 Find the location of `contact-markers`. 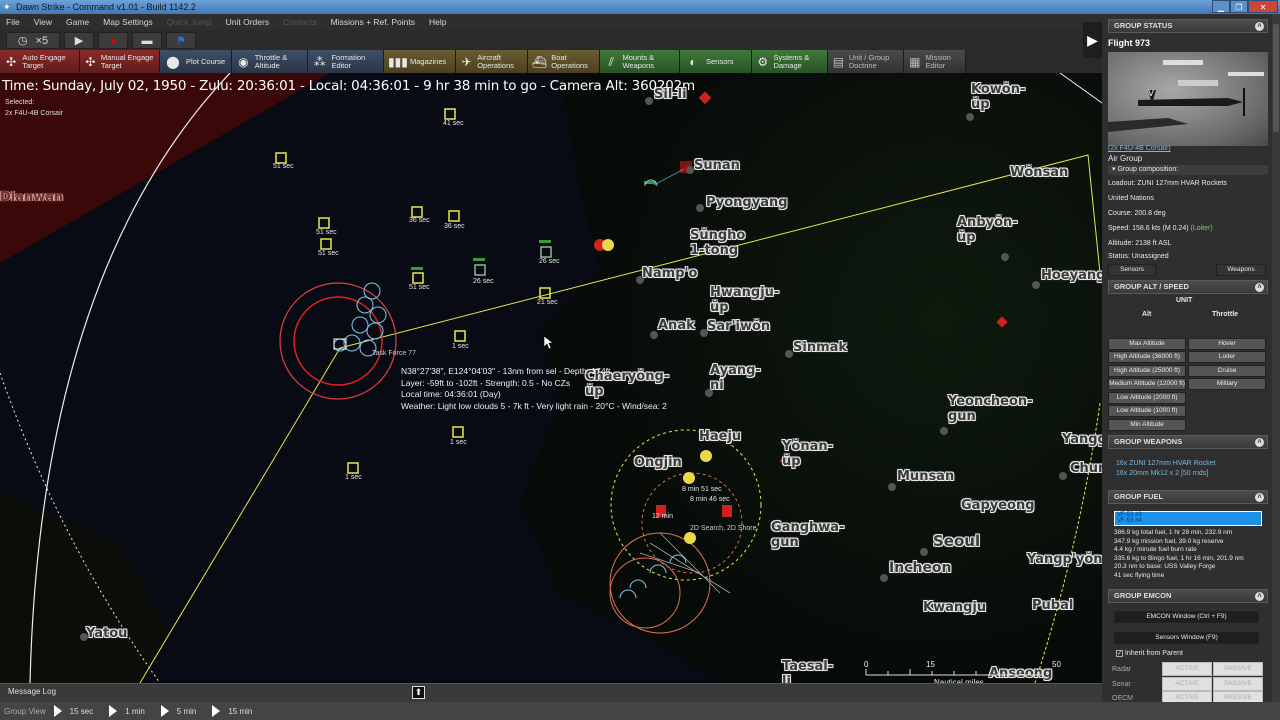

contact-markers is located at coordinates (413, 291).